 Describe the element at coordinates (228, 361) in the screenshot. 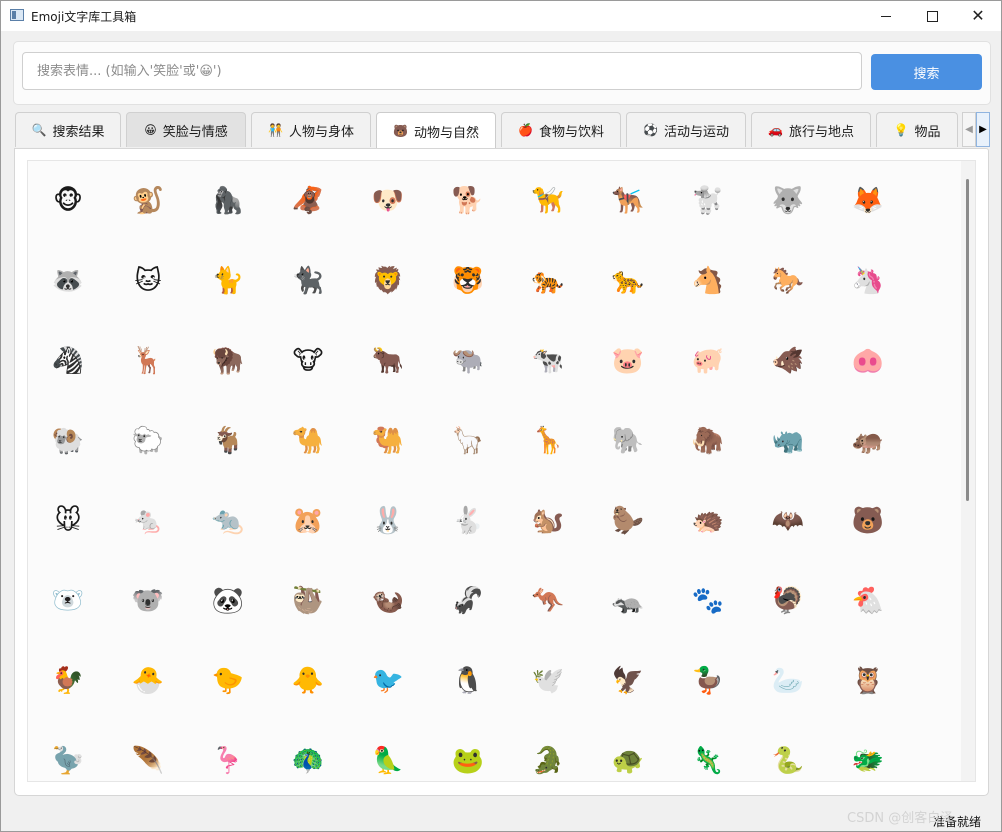

I see `emoji-cell: 🦬` at that location.